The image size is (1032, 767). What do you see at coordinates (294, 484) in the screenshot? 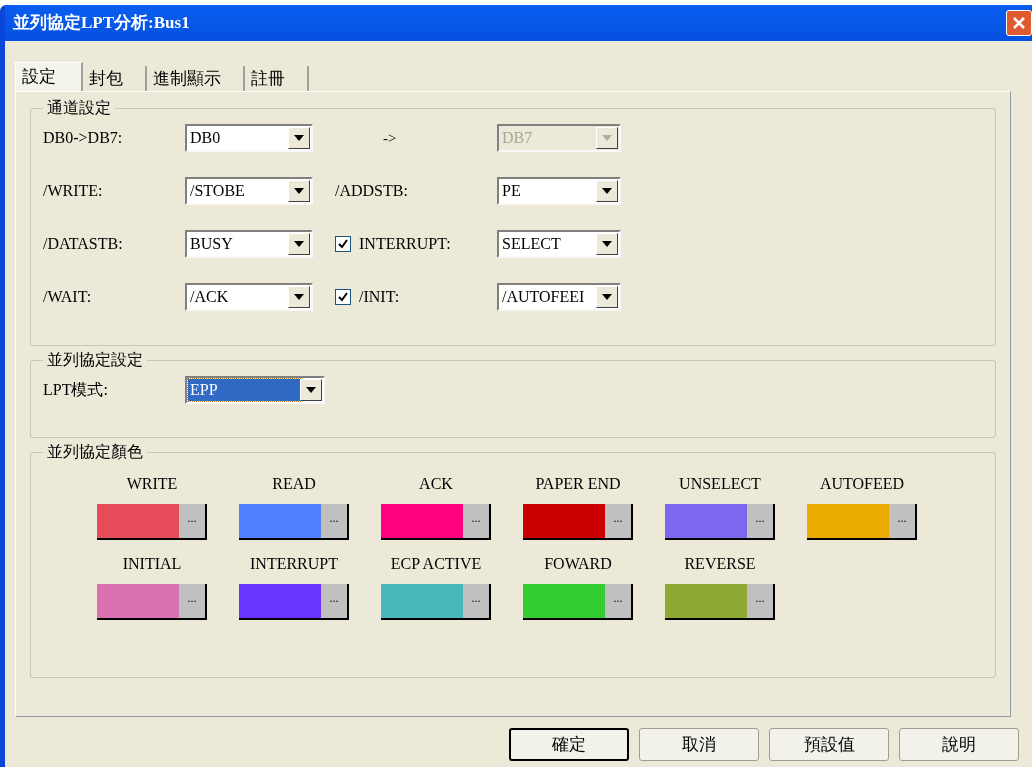
I see `color-label: READ` at bounding box center [294, 484].